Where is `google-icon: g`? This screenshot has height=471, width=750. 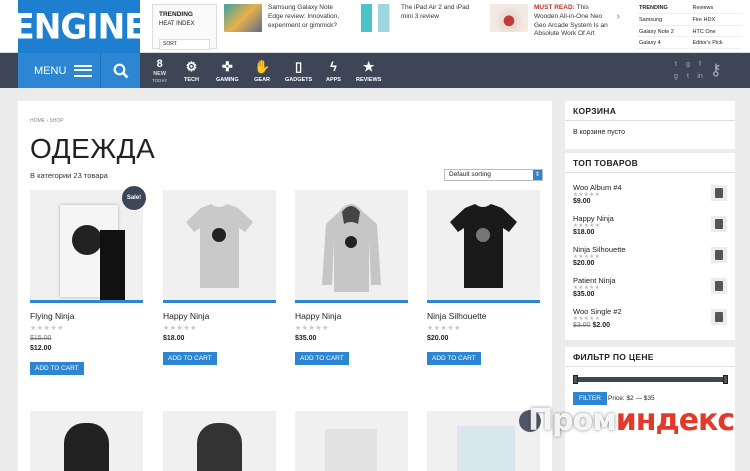
google-icon: g is located at coordinates (676, 77).